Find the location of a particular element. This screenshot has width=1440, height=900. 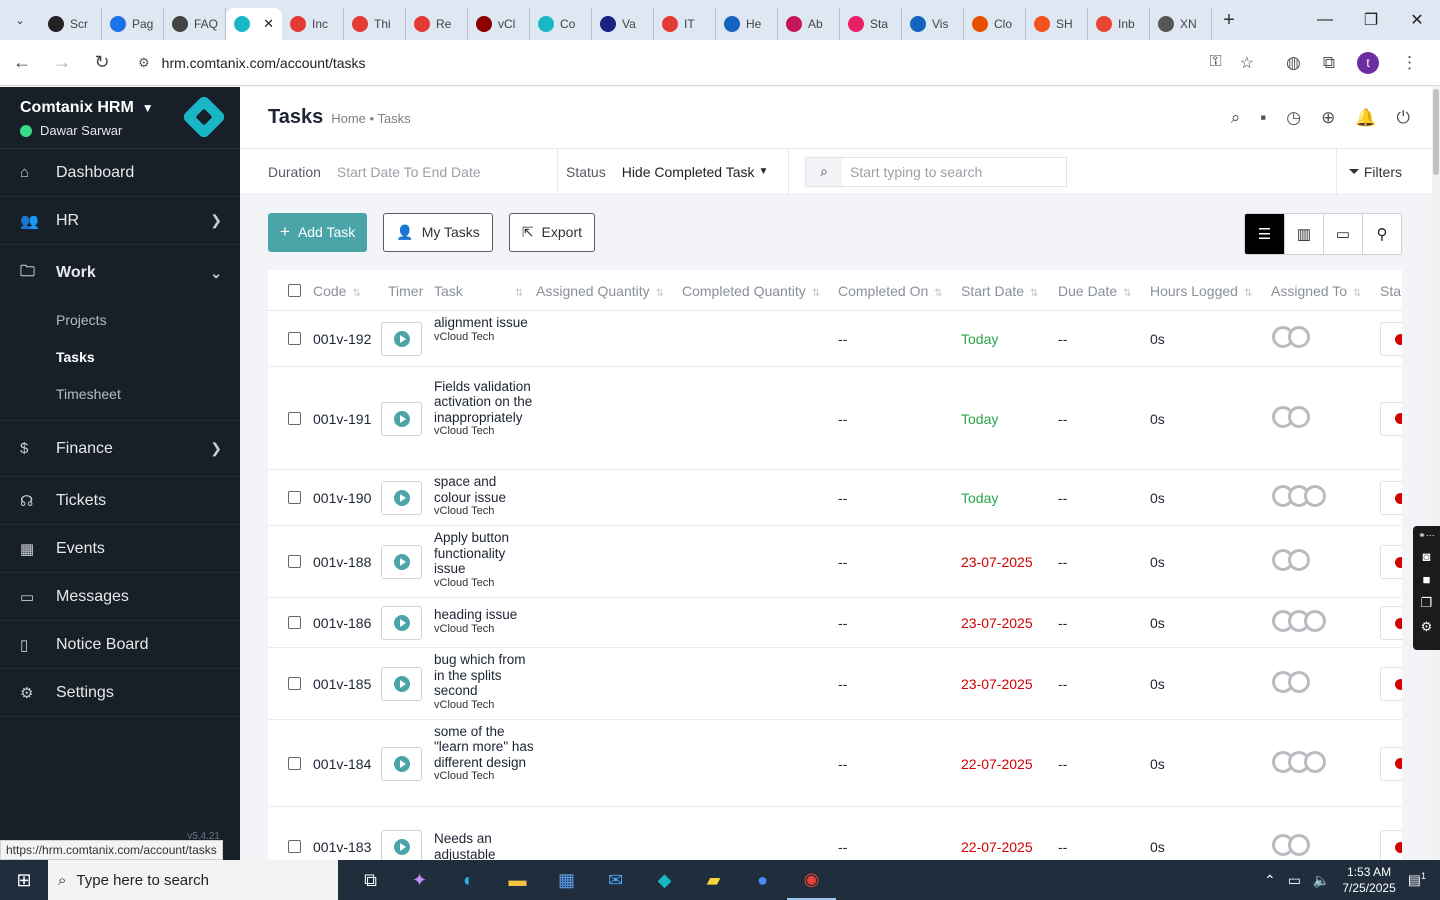

sidebar-subitem-tasks: Tasks is located at coordinates (120, 356).